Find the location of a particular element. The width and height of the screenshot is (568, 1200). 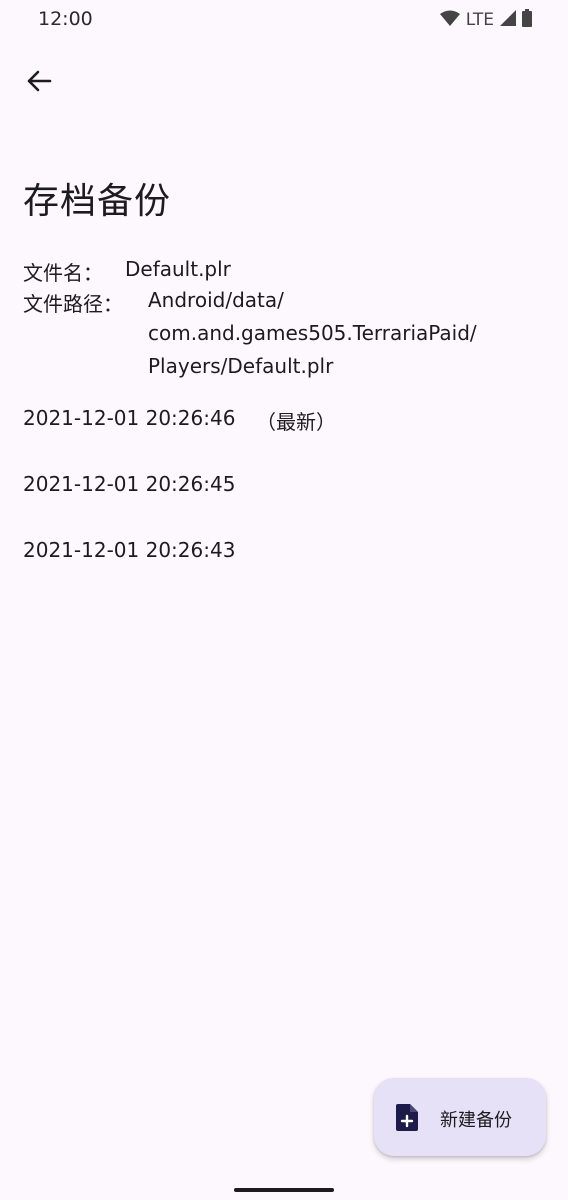

new-backup-button: 新建备份 is located at coordinates (460, 1117).